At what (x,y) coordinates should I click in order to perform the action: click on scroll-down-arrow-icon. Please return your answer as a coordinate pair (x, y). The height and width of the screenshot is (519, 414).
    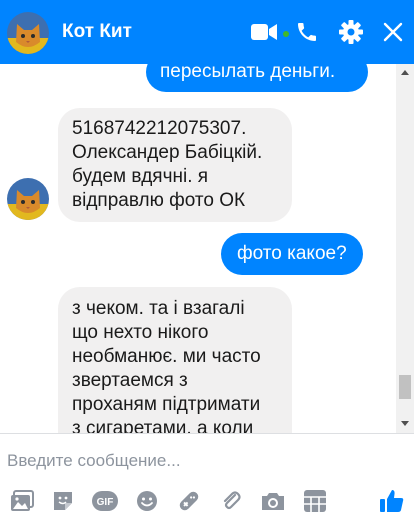
    Looking at the image, I should click on (405, 423).